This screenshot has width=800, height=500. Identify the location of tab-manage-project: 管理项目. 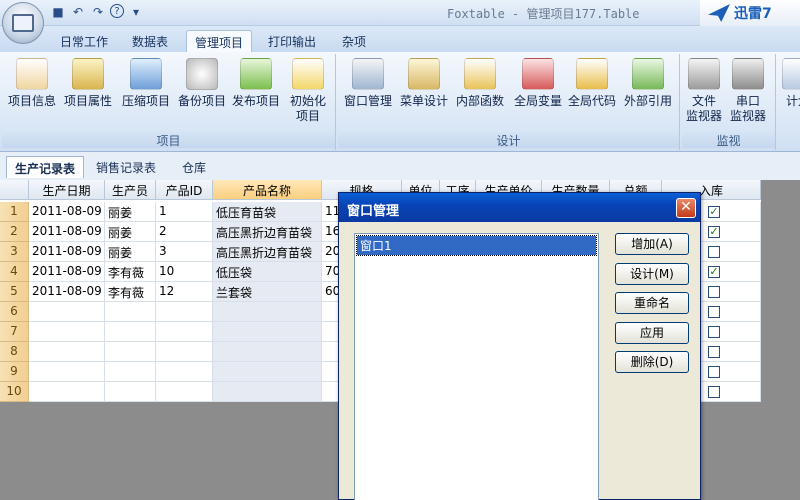
(219, 41).